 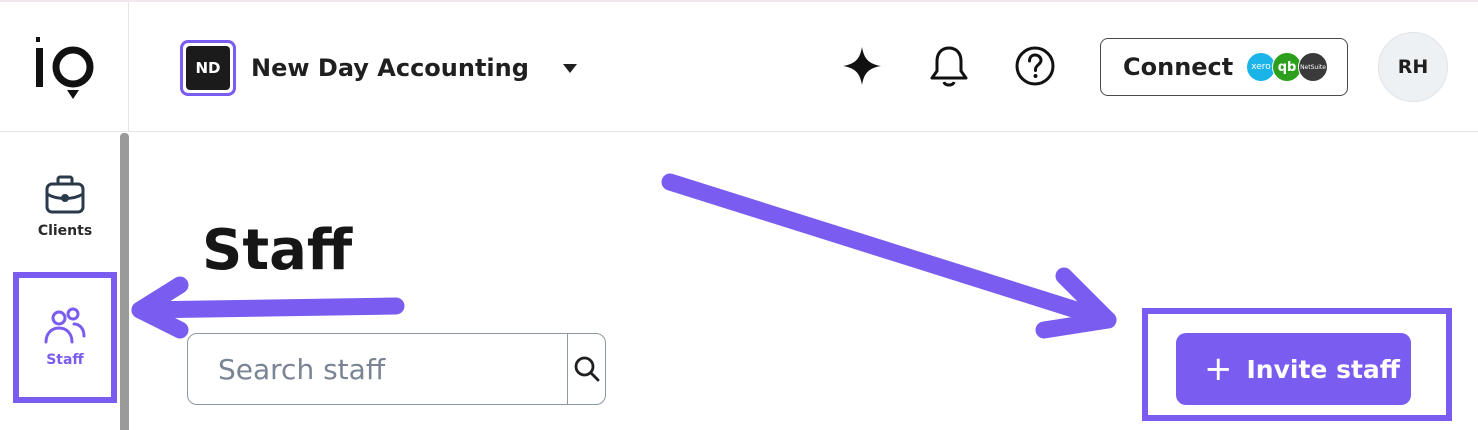 I want to click on org-name: New Day Accounting, so click(x=390, y=68).